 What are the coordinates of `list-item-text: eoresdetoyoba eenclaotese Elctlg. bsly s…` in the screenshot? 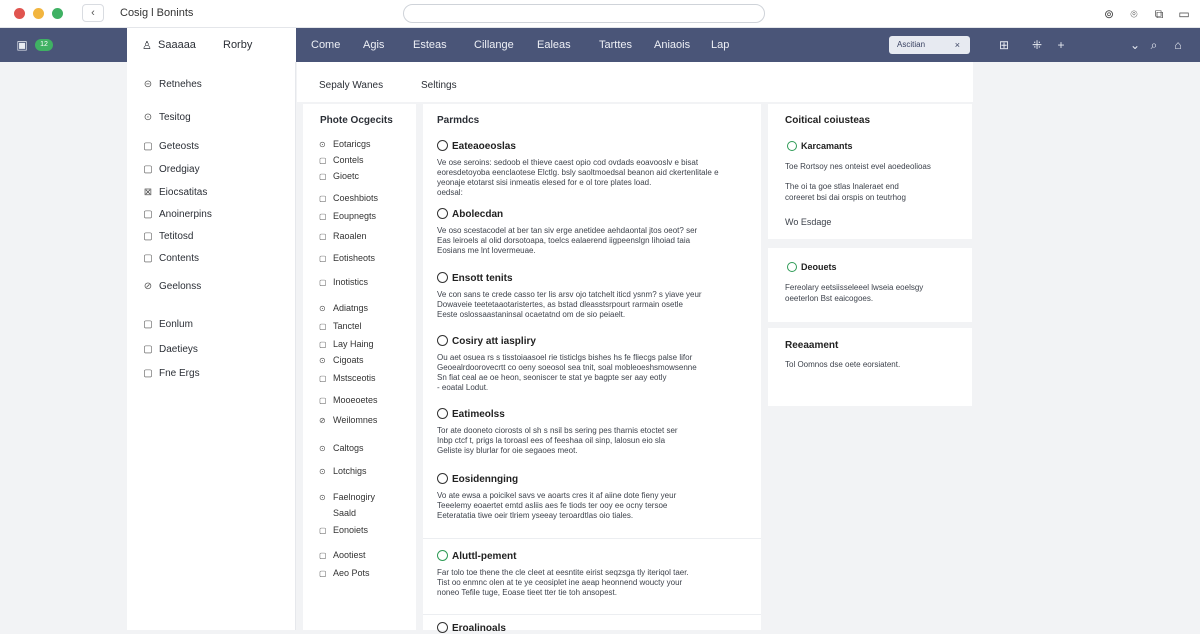 It's located at (578, 172).